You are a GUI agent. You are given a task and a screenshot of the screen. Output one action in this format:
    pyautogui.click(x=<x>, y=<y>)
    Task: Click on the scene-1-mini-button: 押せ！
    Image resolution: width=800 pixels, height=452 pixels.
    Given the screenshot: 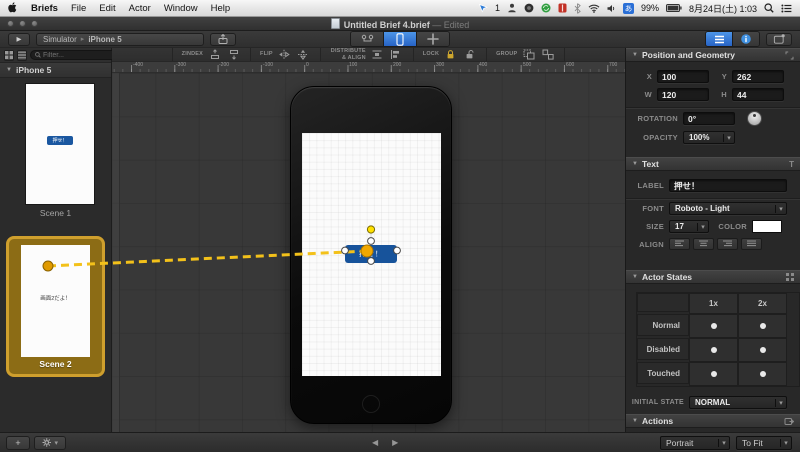 What is the action you would take?
    pyautogui.click(x=60, y=140)
    